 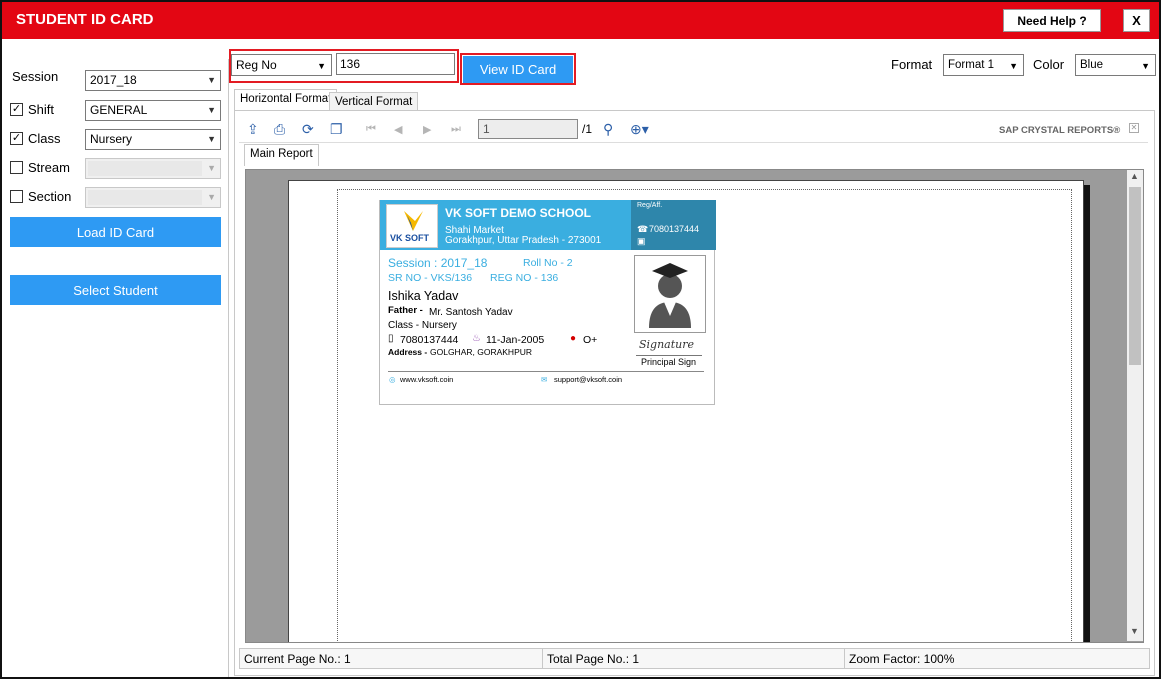 What do you see at coordinates (971, 65) in the screenshot?
I see `format-value: Format 1` at bounding box center [971, 65].